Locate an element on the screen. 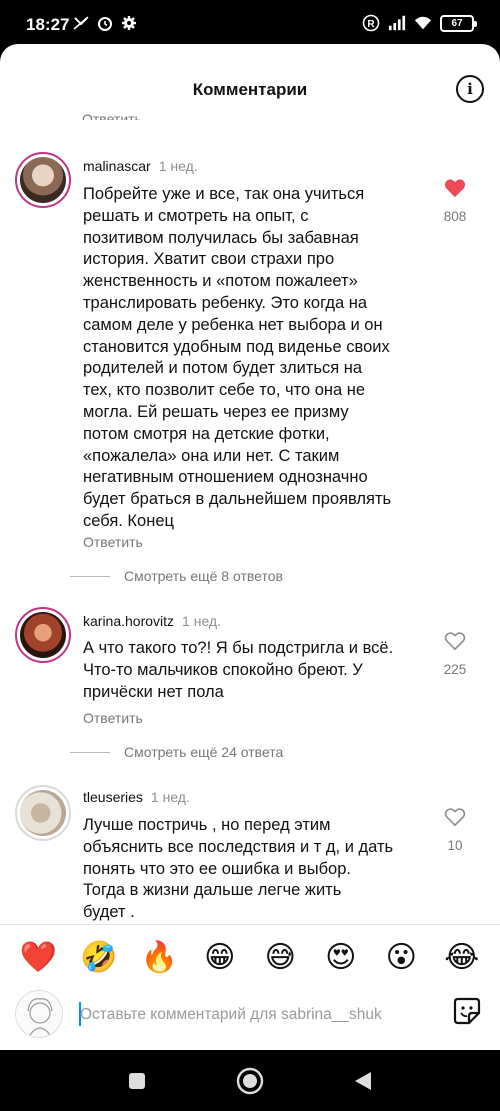 This screenshot has height=1111, width=500. view-more-replies: Смотреть ещё 8 ответов is located at coordinates (176, 576).